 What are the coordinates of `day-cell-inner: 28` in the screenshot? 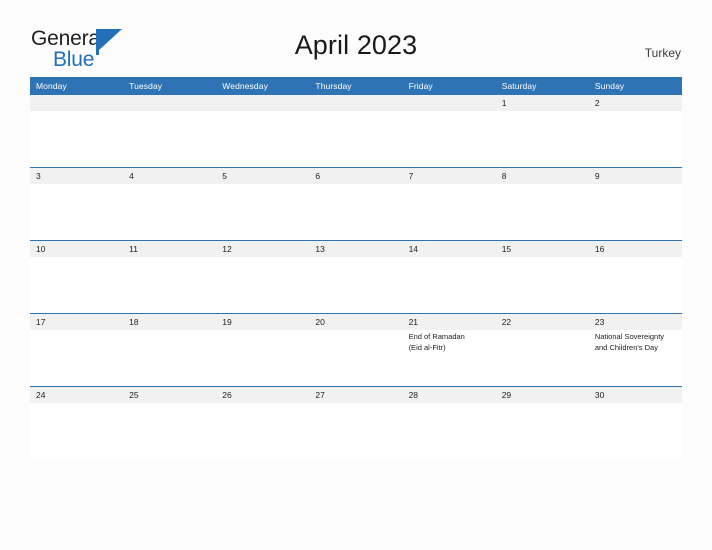 It's located at (449, 423).